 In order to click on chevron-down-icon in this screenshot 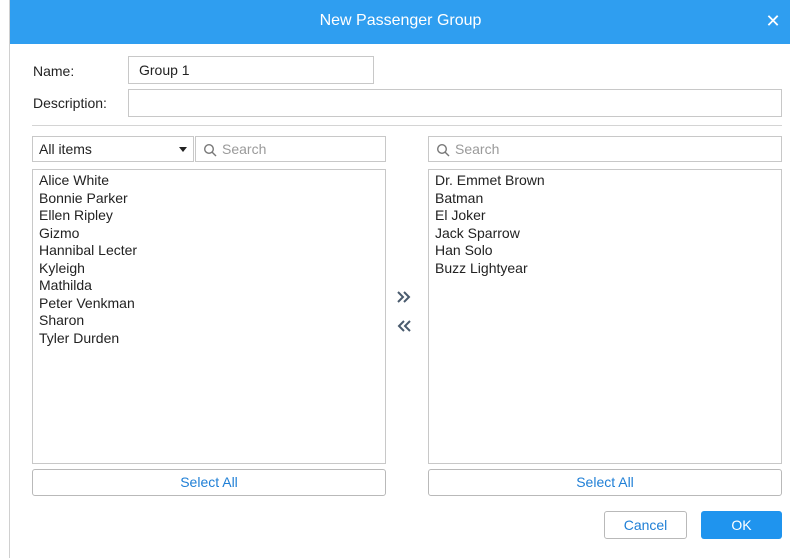, I will do `click(183, 149)`.